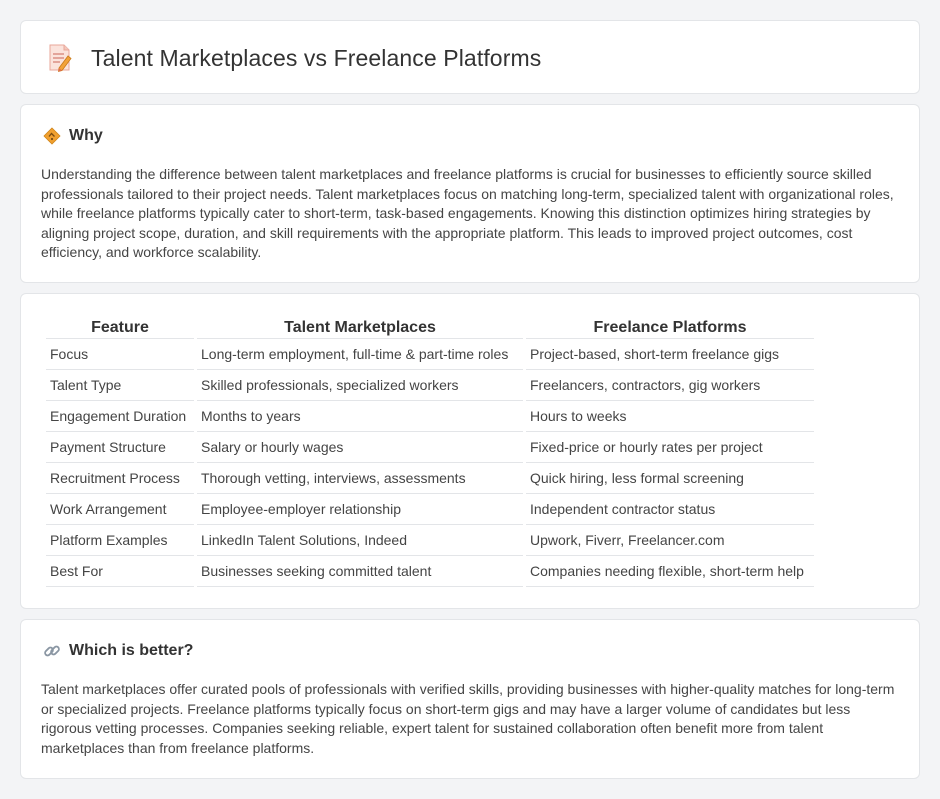 Image resolution: width=940 pixels, height=799 pixels. Describe the element at coordinates (120, 385) in the screenshot. I see `feature-cell: Talent Type` at that location.